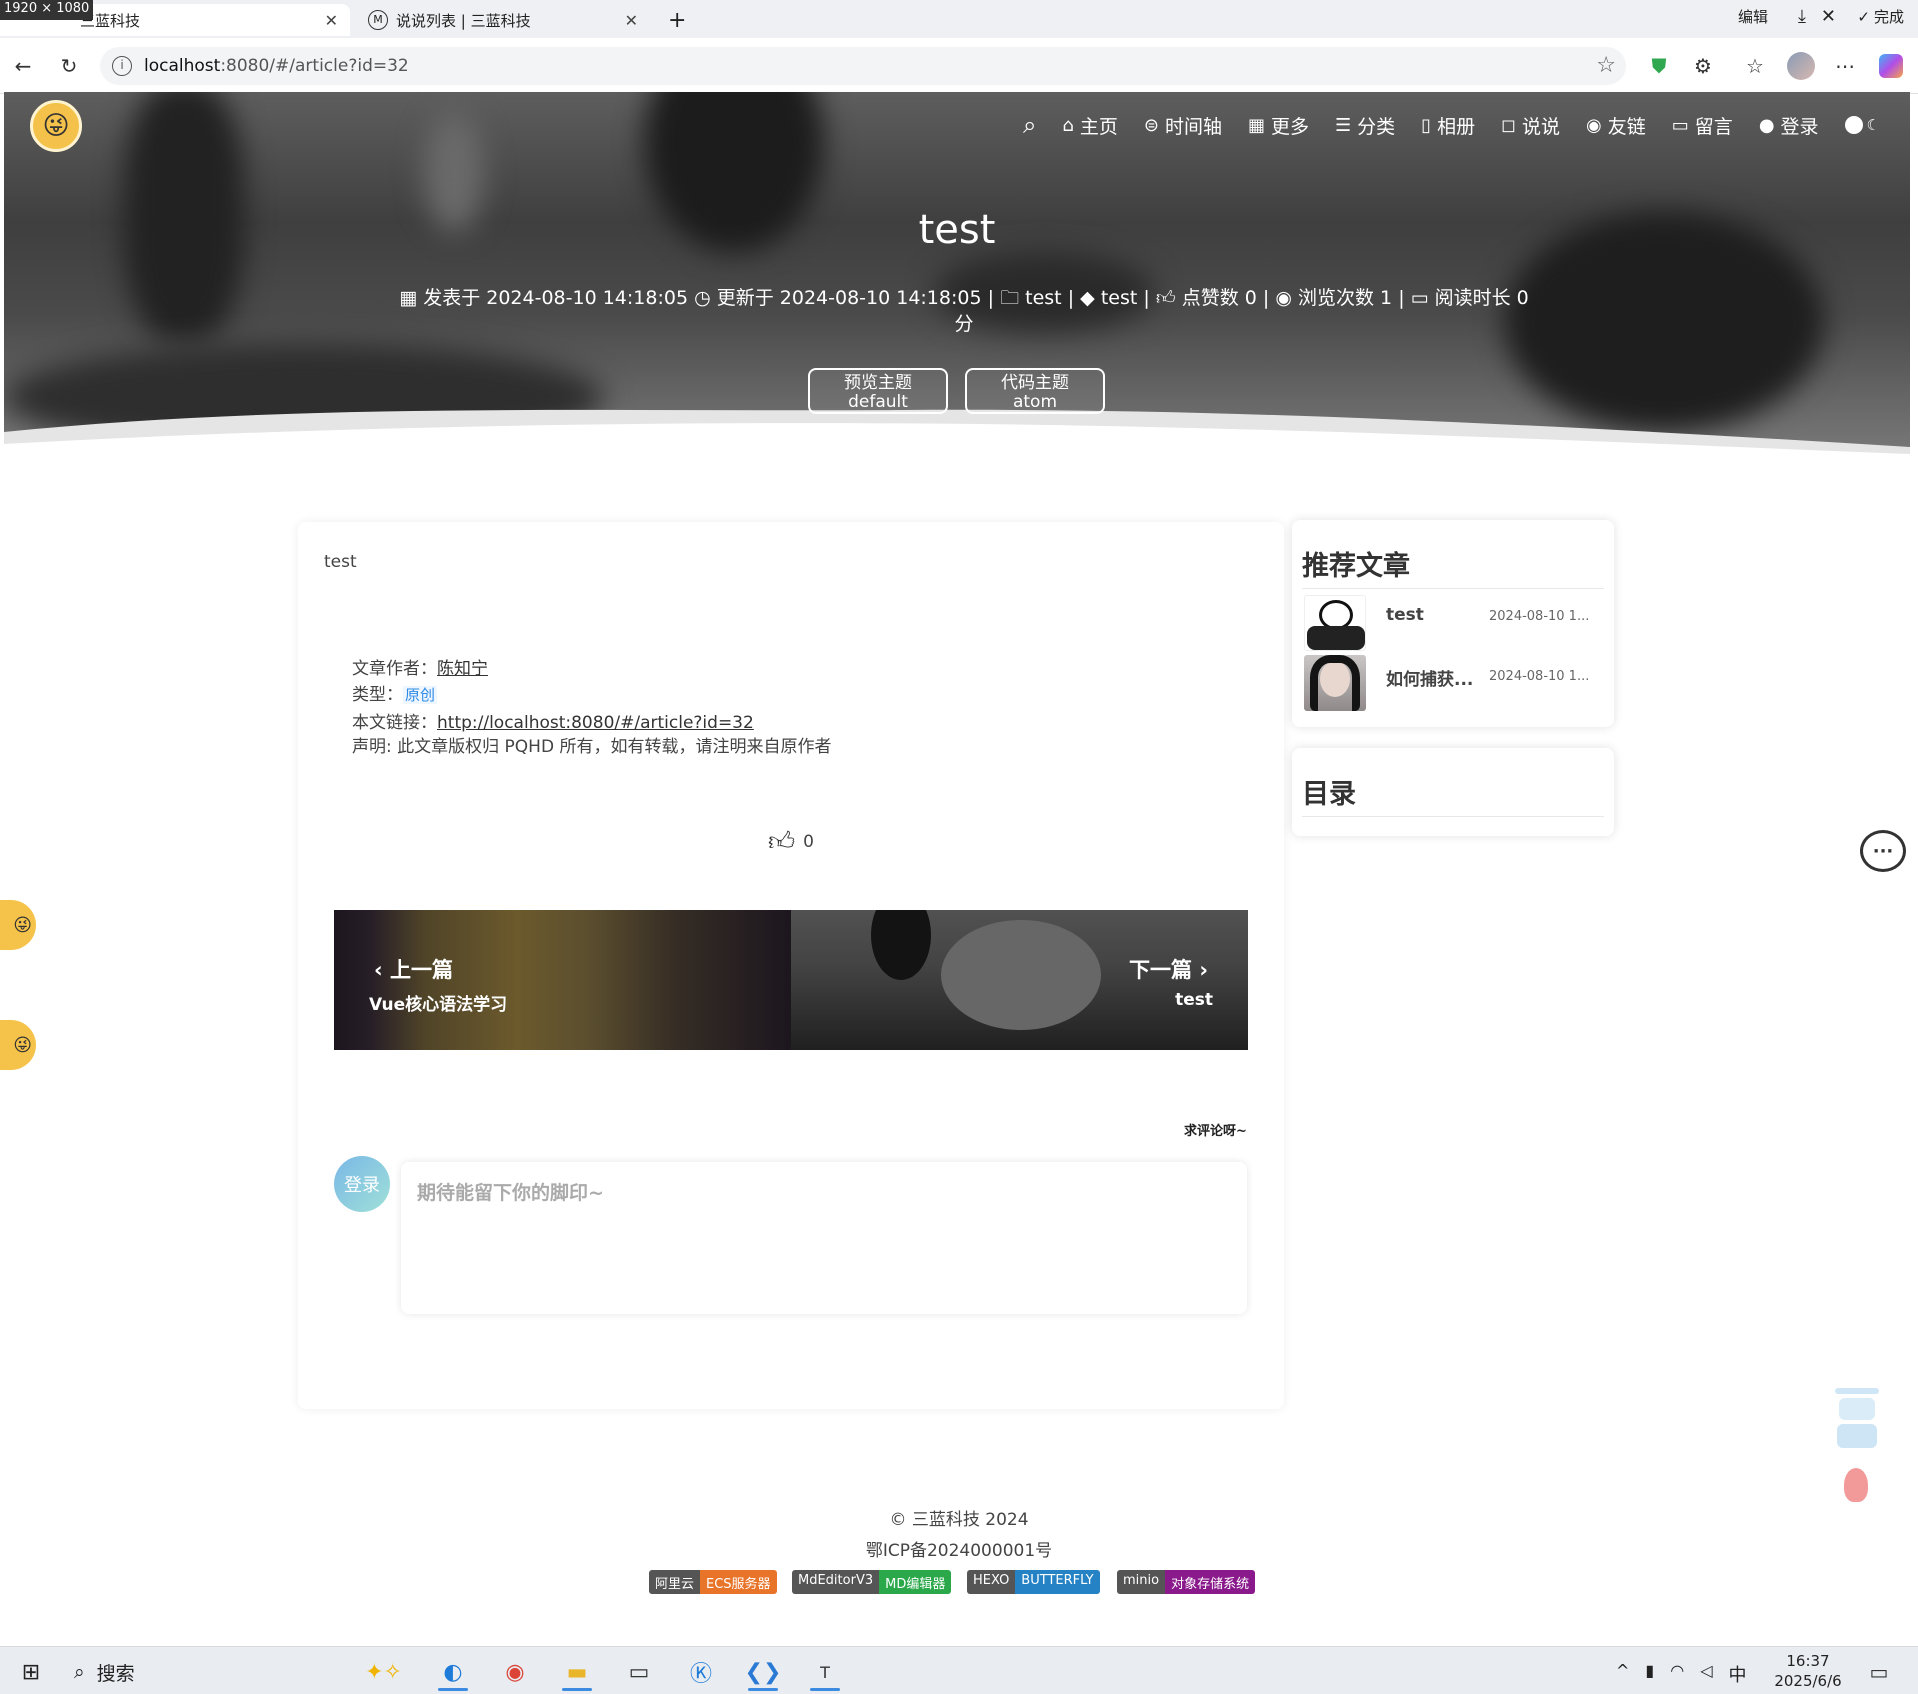 The height and width of the screenshot is (1694, 1918). What do you see at coordinates (1541, 126) in the screenshot?
I see `nav-label: 说说` at bounding box center [1541, 126].